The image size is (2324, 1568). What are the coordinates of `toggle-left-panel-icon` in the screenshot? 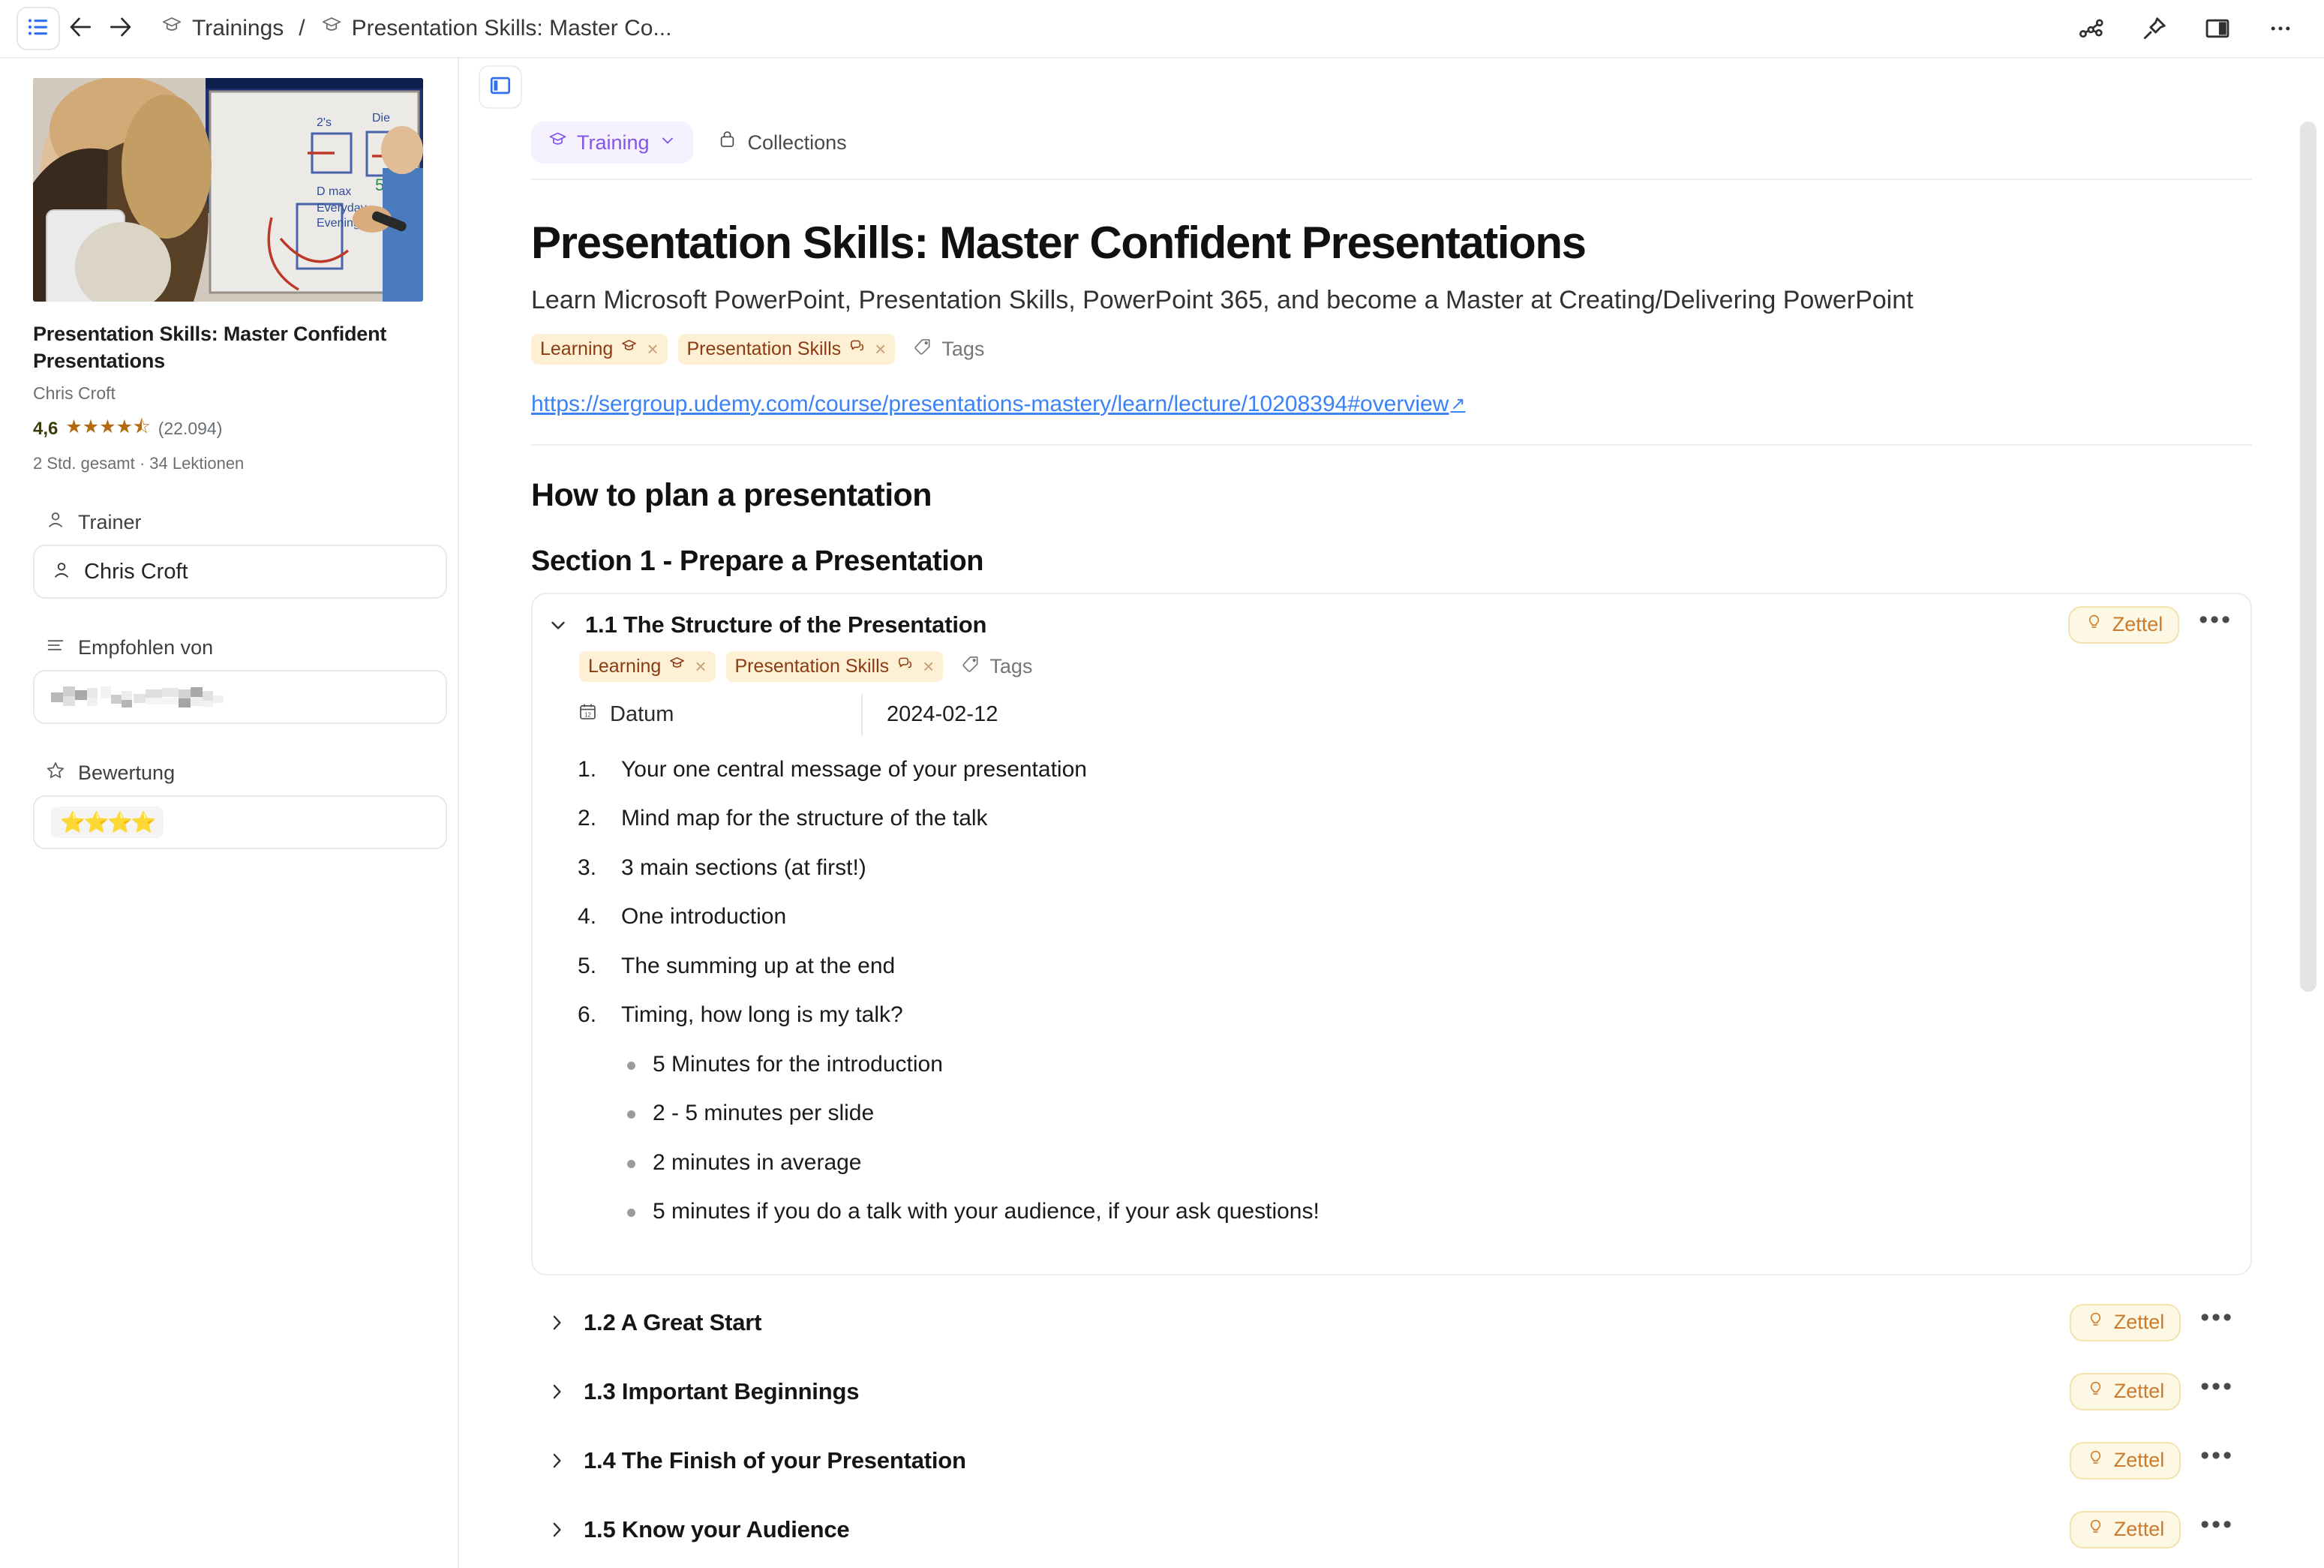 It's located at (500, 88).